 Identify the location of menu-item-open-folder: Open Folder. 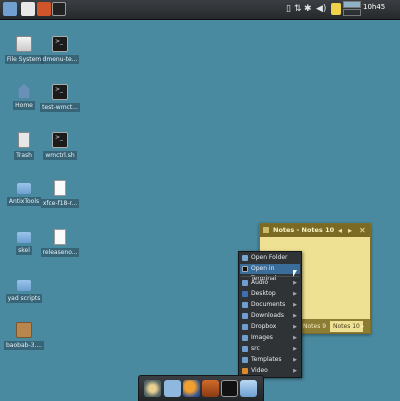
(270, 258).